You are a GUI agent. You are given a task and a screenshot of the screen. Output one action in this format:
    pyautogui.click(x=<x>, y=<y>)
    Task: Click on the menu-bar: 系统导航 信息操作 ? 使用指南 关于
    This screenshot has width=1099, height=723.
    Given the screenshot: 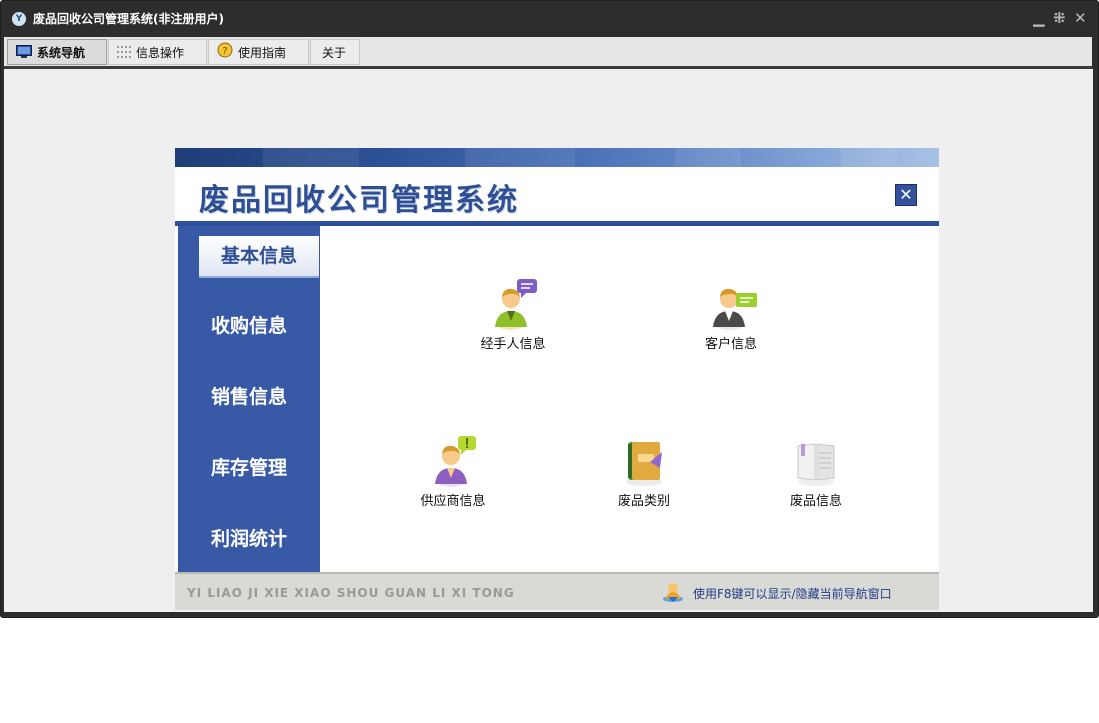 What is the action you would take?
    pyautogui.click(x=548, y=53)
    